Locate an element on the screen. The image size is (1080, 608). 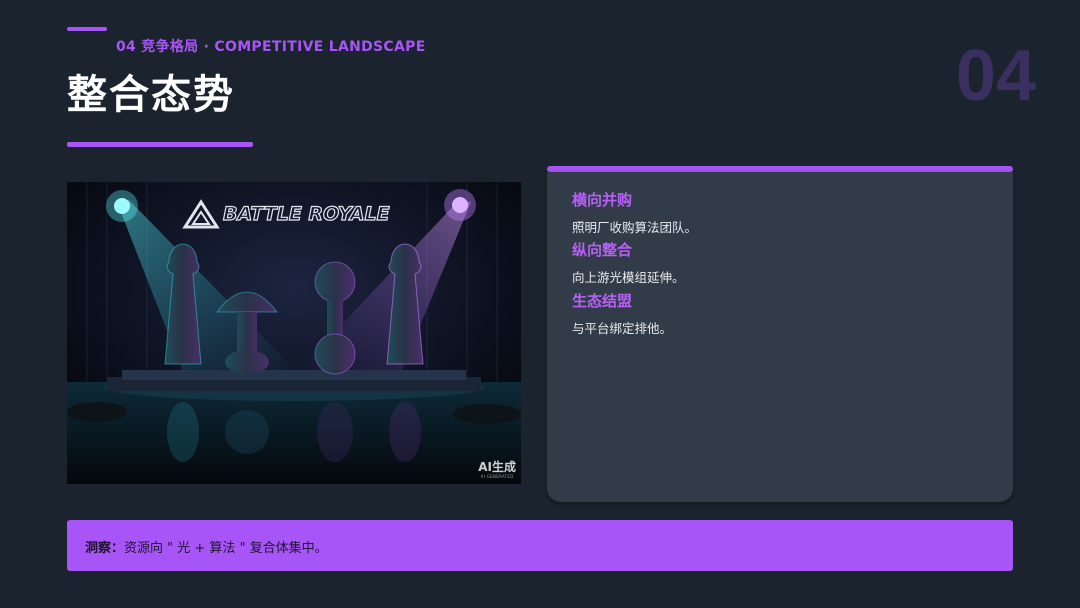
insight-text: 洞察：资源向 " 光 + 算法 " 复合体集中。 is located at coordinates (206, 546).